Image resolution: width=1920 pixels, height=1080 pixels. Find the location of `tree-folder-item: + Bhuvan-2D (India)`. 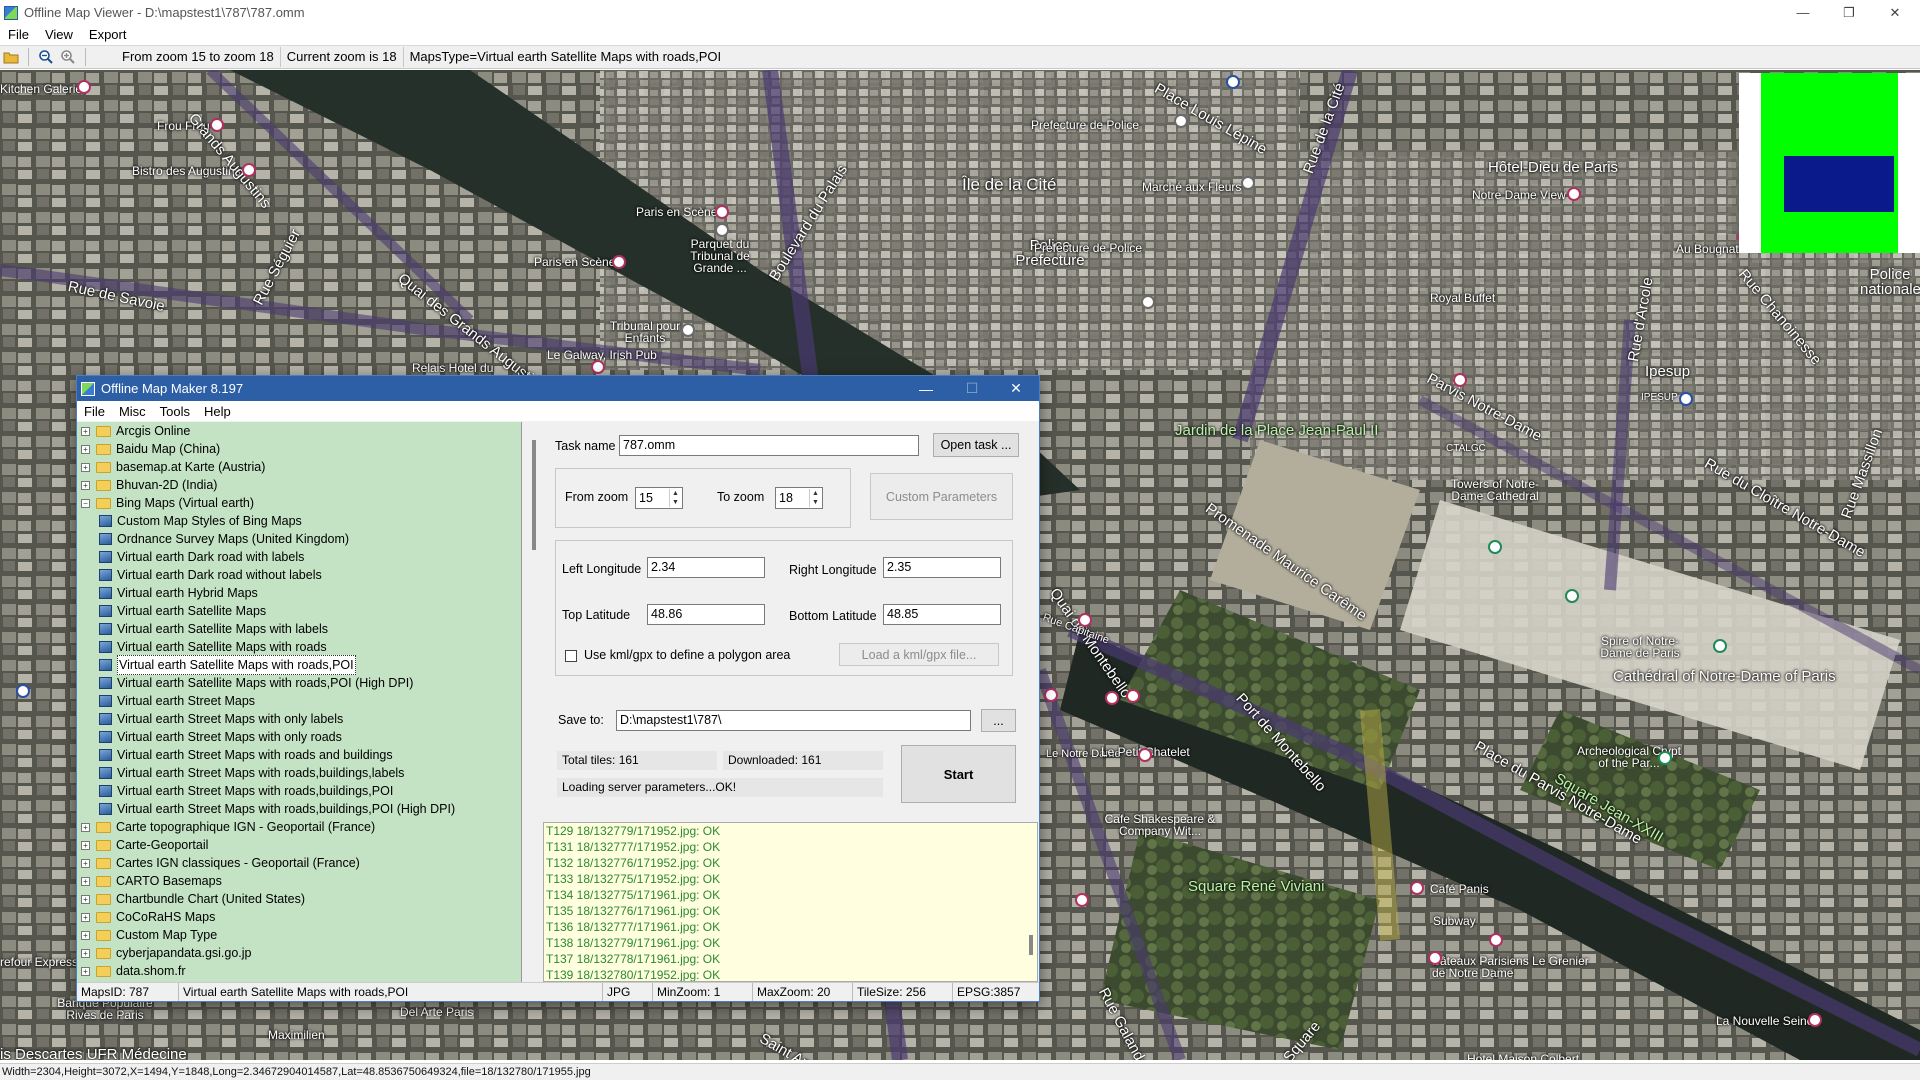

tree-folder-item: + Bhuvan-2D (India) is located at coordinates (299, 485).